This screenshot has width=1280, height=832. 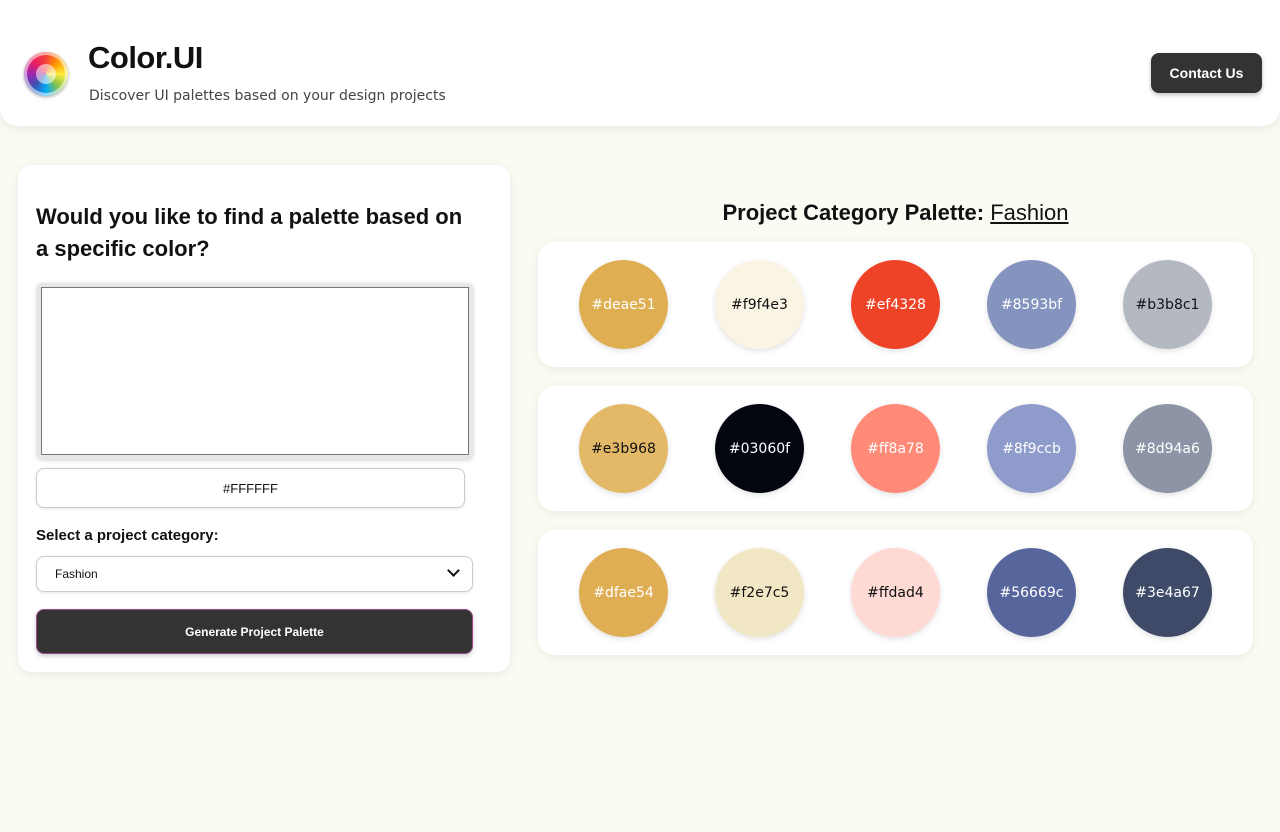 What do you see at coordinates (759, 304) in the screenshot?
I see `color-swatch: #f9f4e3` at bounding box center [759, 304].